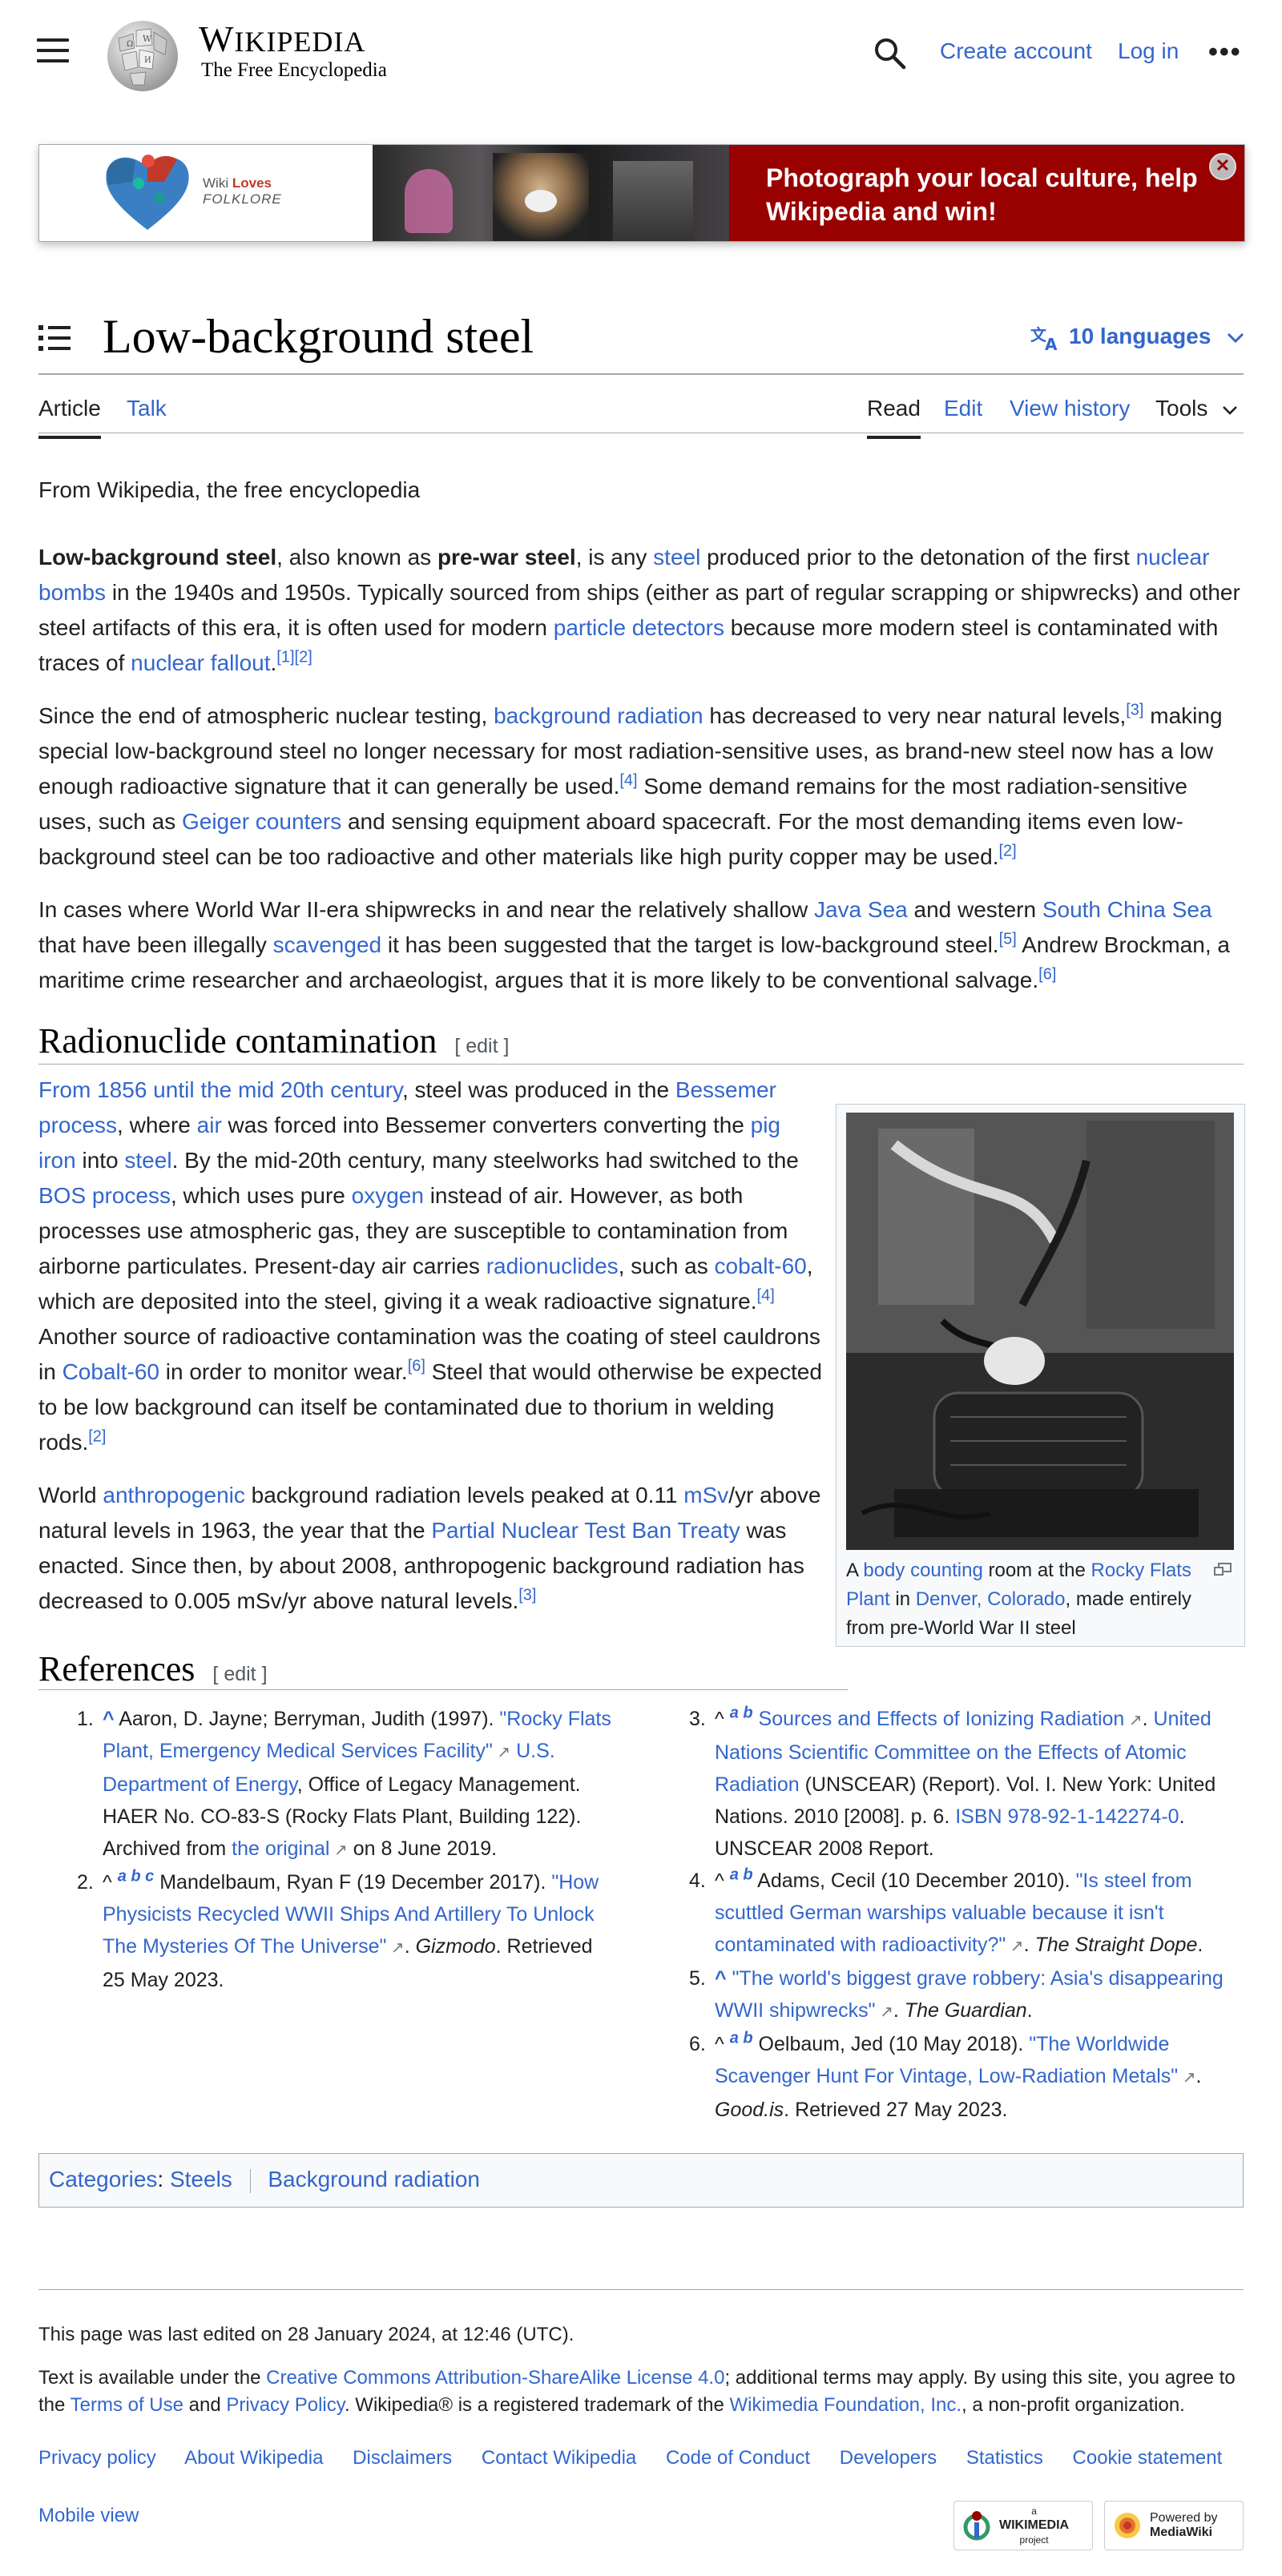  I want to click on table-of-contents-icon, so click(54, 338).